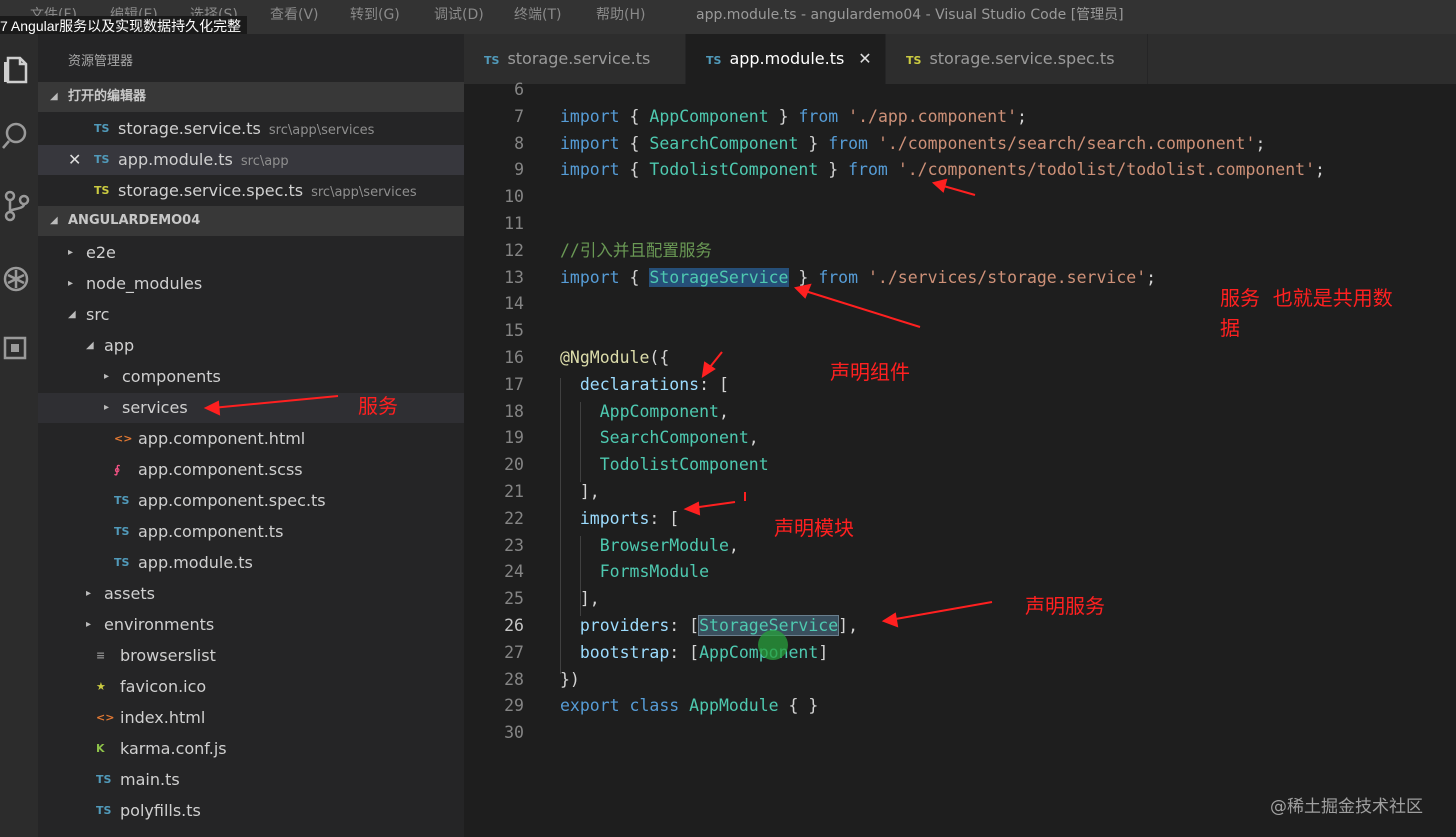  Describe the element at coordinates (251, 377) in the screenshot. I see `tree-folder: ▸ components` at that location.